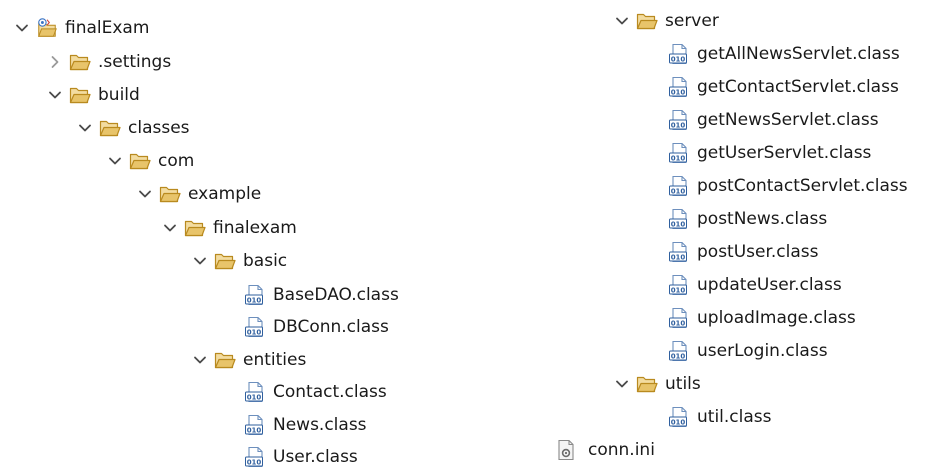 The height and width of the screenshot is (472, 939). I want to click on tree-item-getUserServlet-class: 010 getUserServlet.class, so click(769, 153).